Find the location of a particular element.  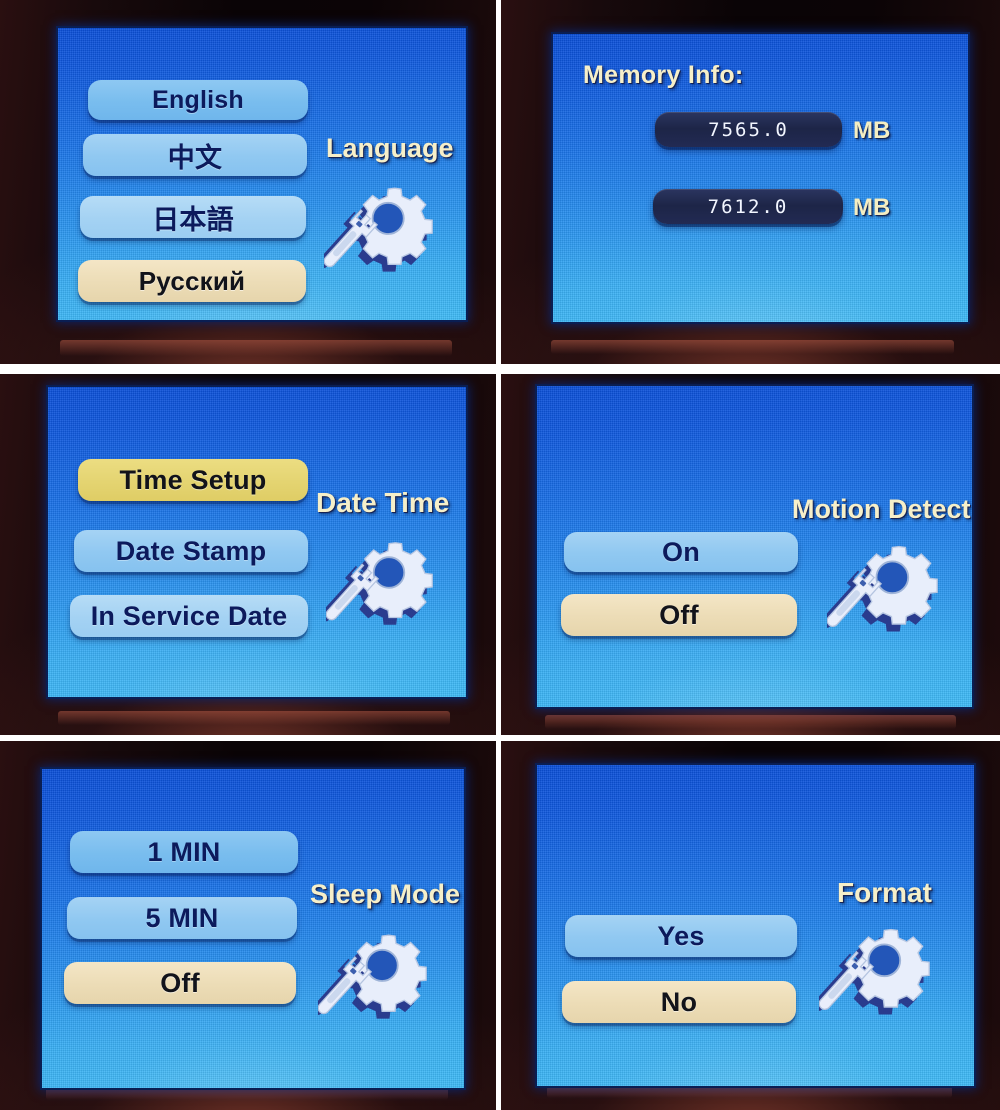

option-button: 1 MIN is located at coordinates (184, 852).